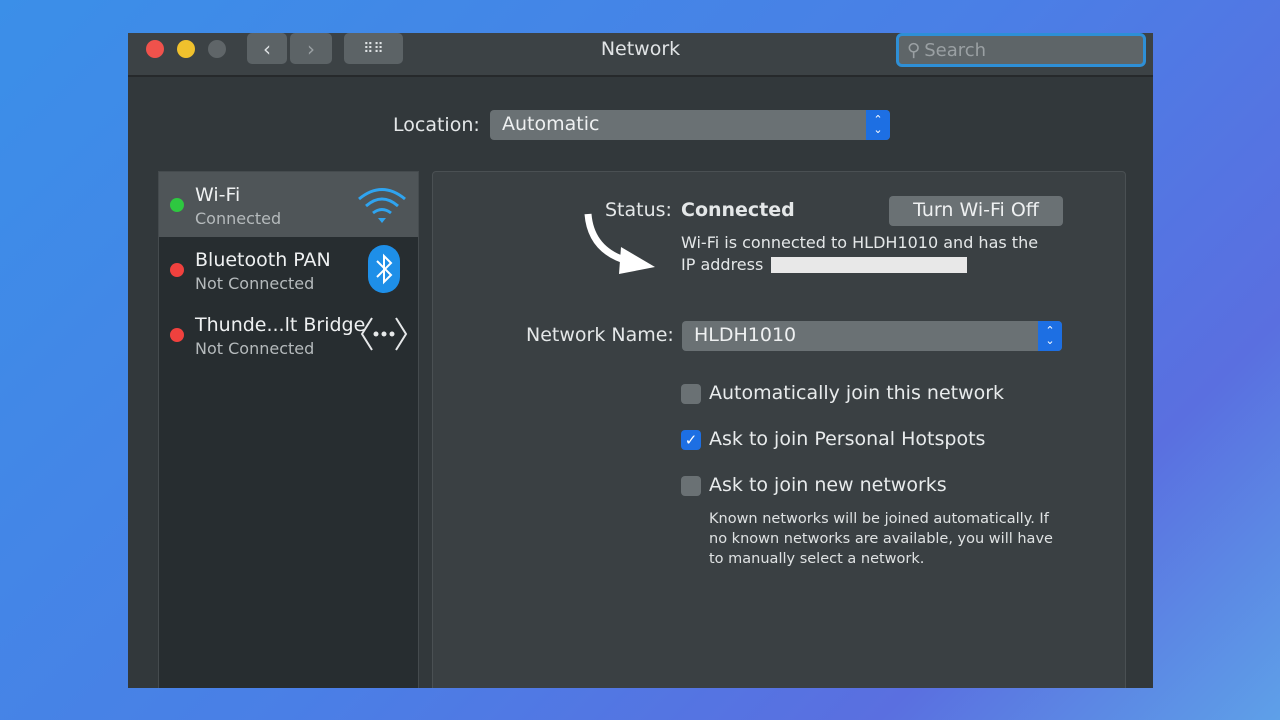  What do you see at coordinates (436, 125) in the screenshot?
I see `location-label: Location:` at bounding box center [436, 125].